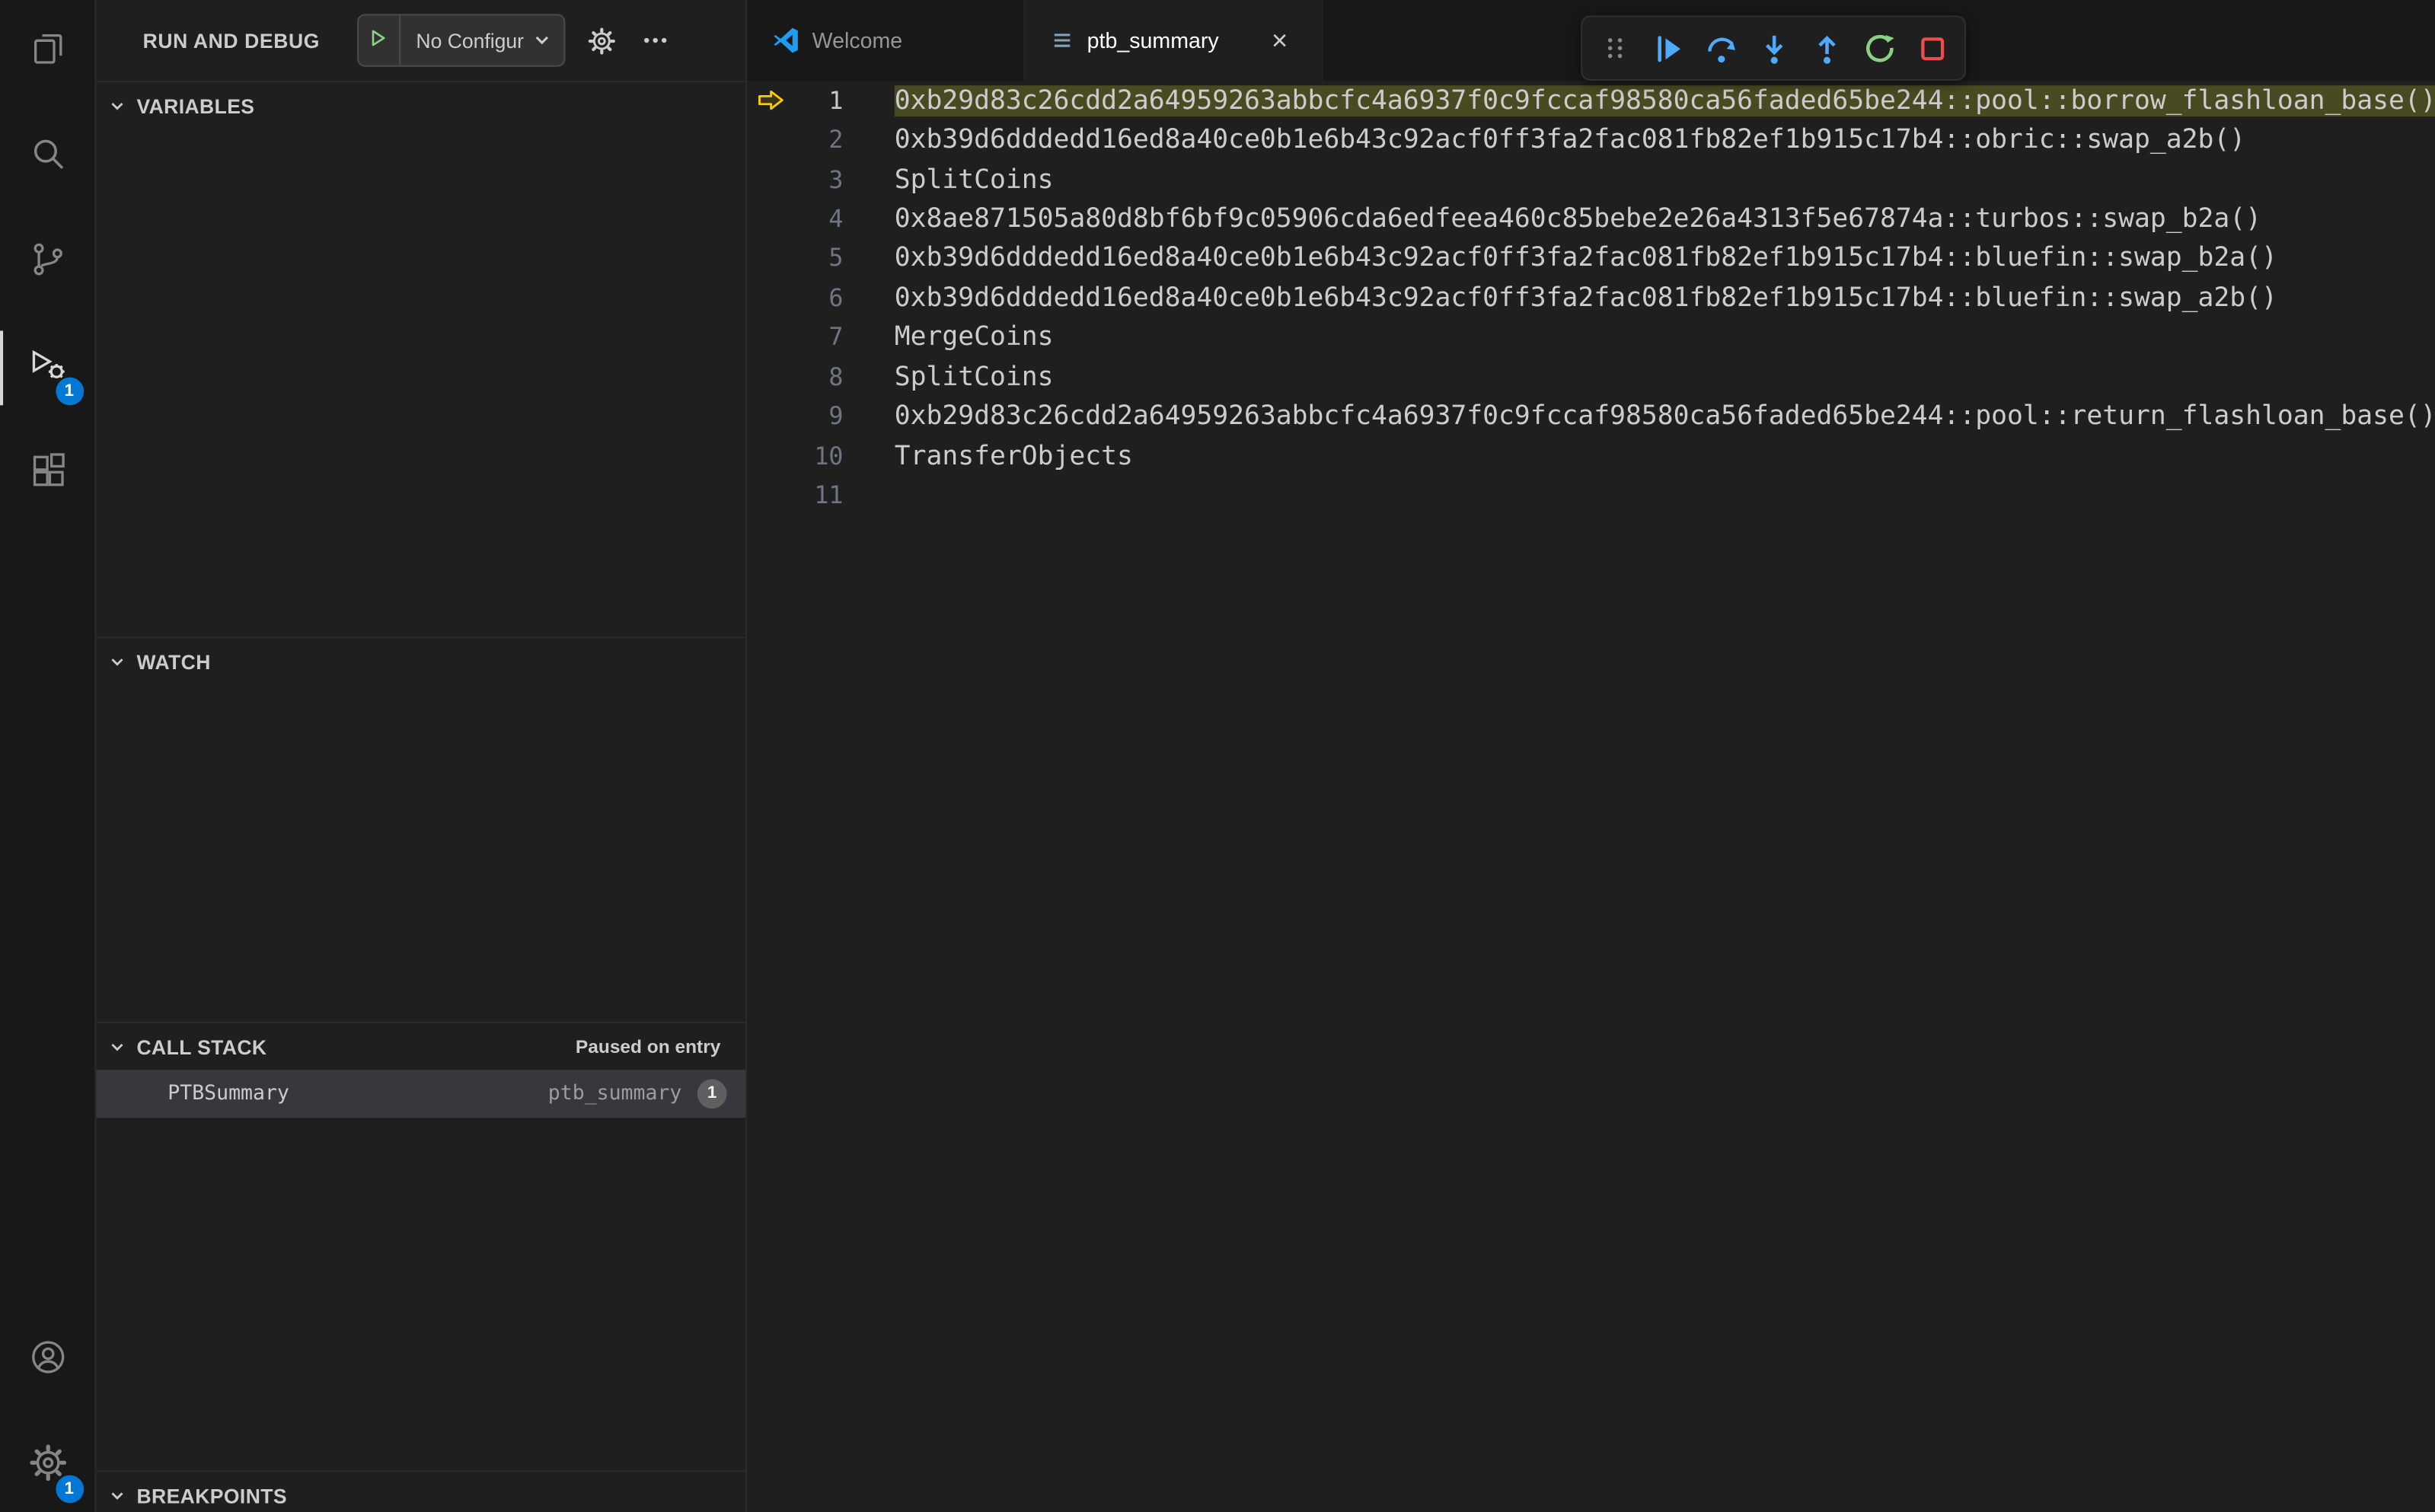 Image resolution: width=2435 pixels, height=1512 pixels. I want to click on line-number: 9, so click(818, 417).